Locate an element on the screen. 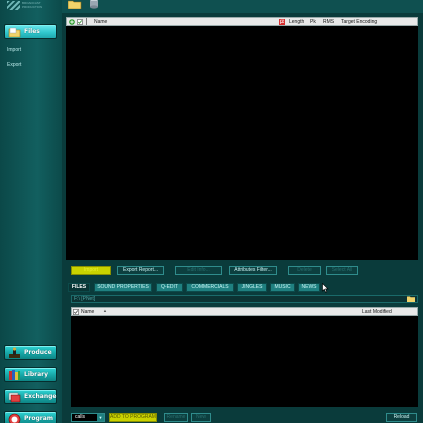 This screenshot has width=423, height=423. reload-button: Reload is located at coordinates (401, 417).